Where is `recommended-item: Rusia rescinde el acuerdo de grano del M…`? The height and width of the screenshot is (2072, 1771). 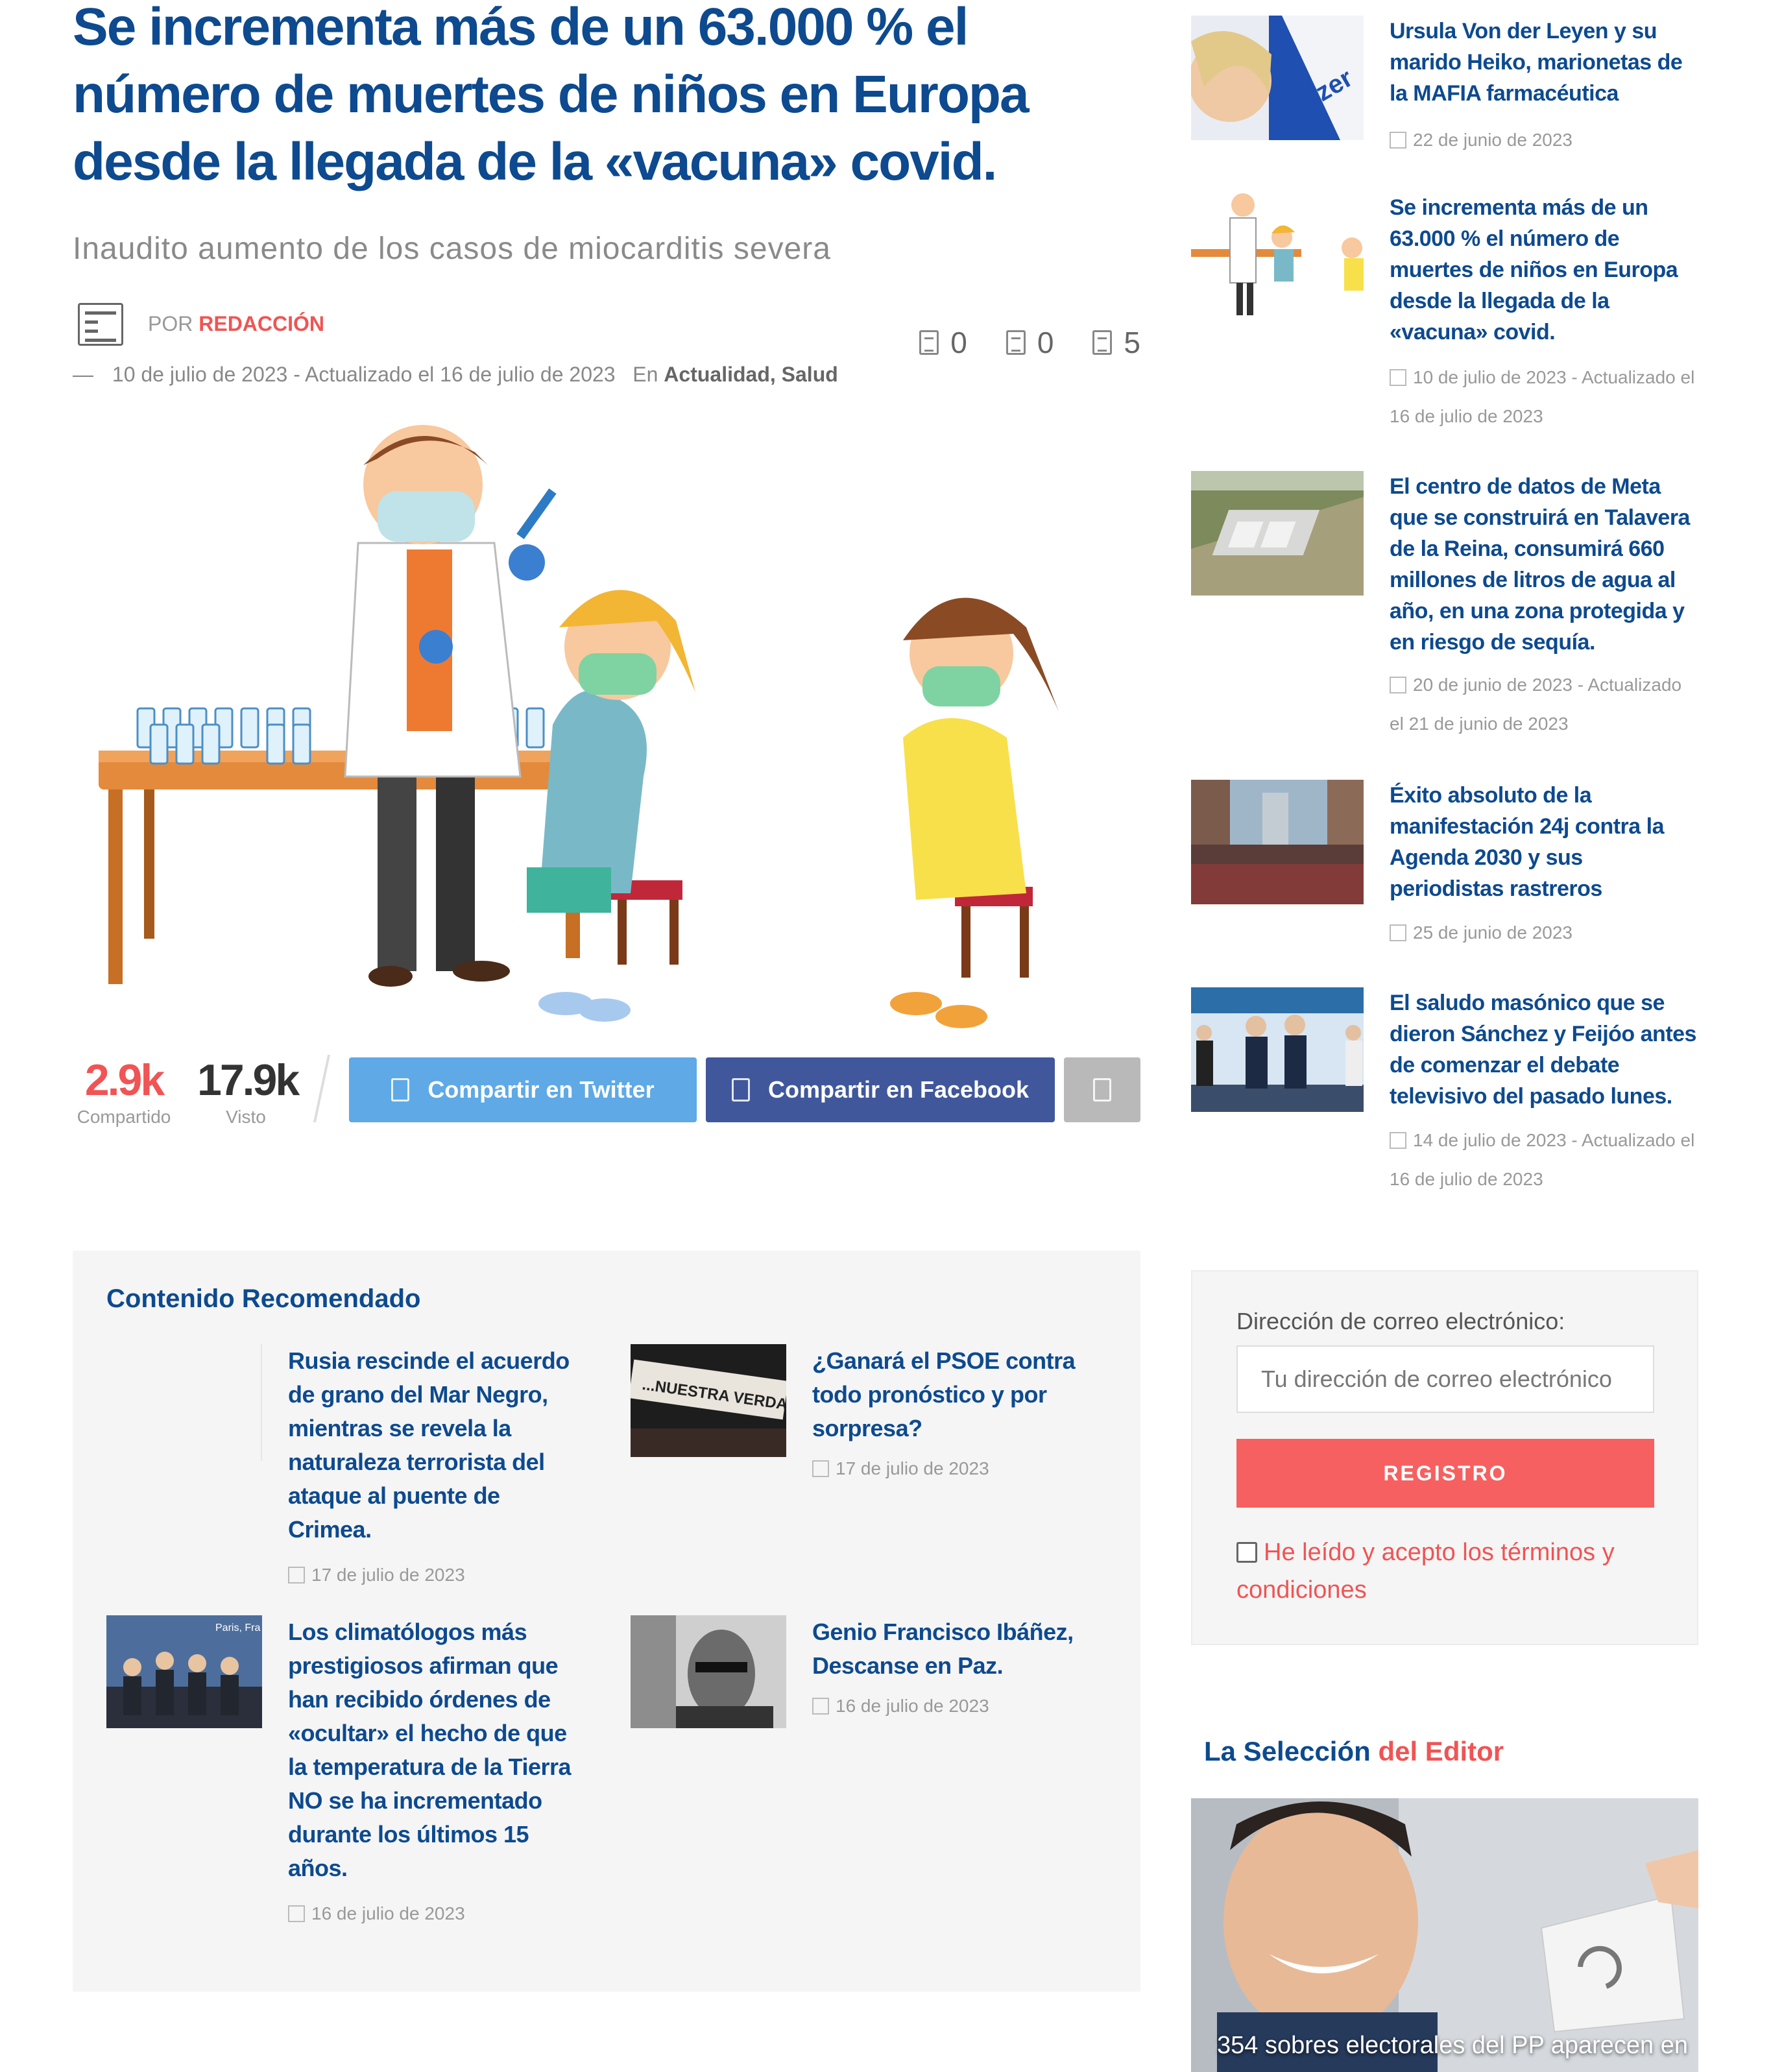 recommended-item: Rusia rescinde el acuerdo de grano del M… is located at coordinates (339, 1464).